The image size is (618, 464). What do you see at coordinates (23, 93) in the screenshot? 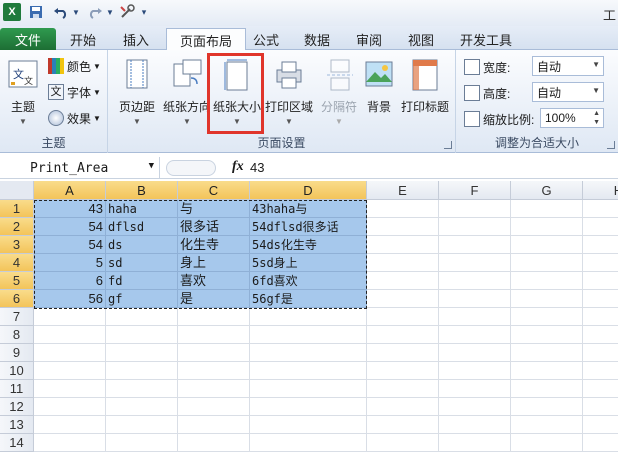
I see `themes-button: 文文 主题 ▼` at bounding box center [23, 93].